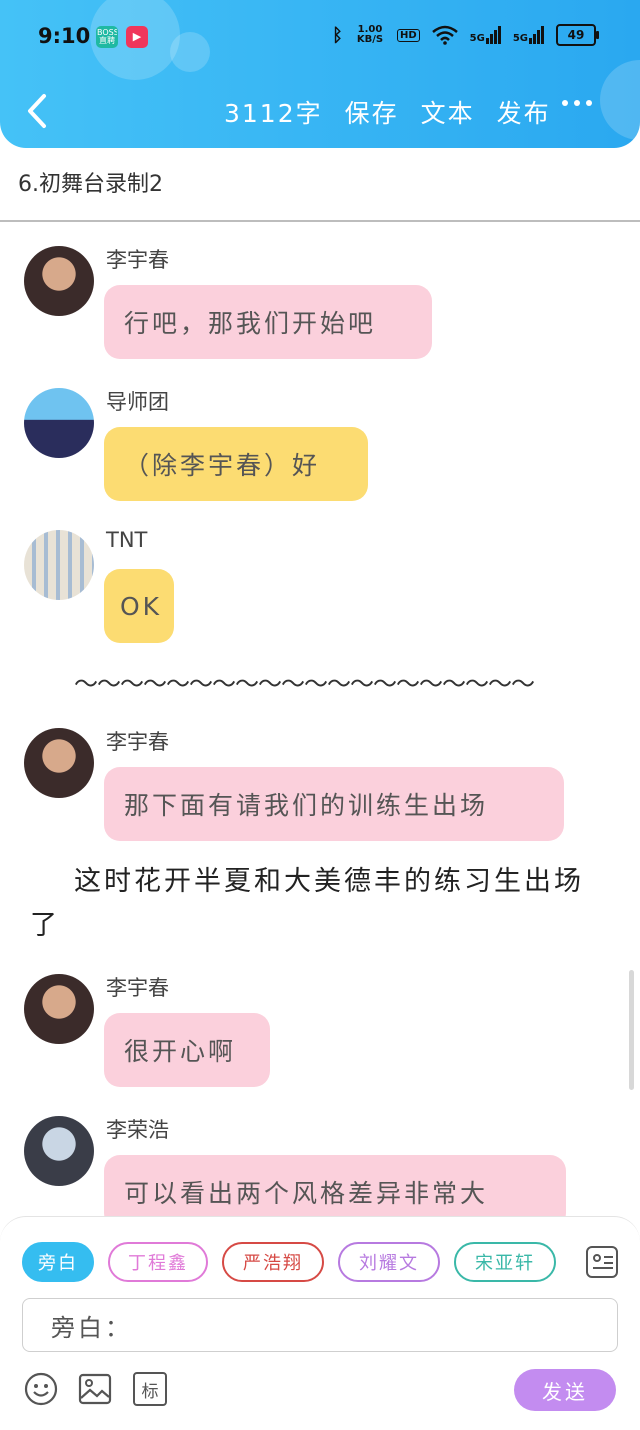  What do you see at coordinates (372, 112) in the screenshot?
I see `save-button: 保存` at bounding box center [372, 112].